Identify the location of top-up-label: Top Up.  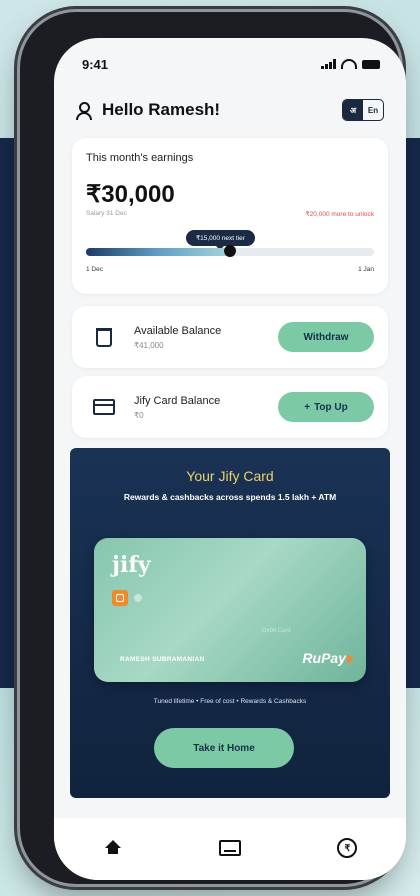
(331, 407).